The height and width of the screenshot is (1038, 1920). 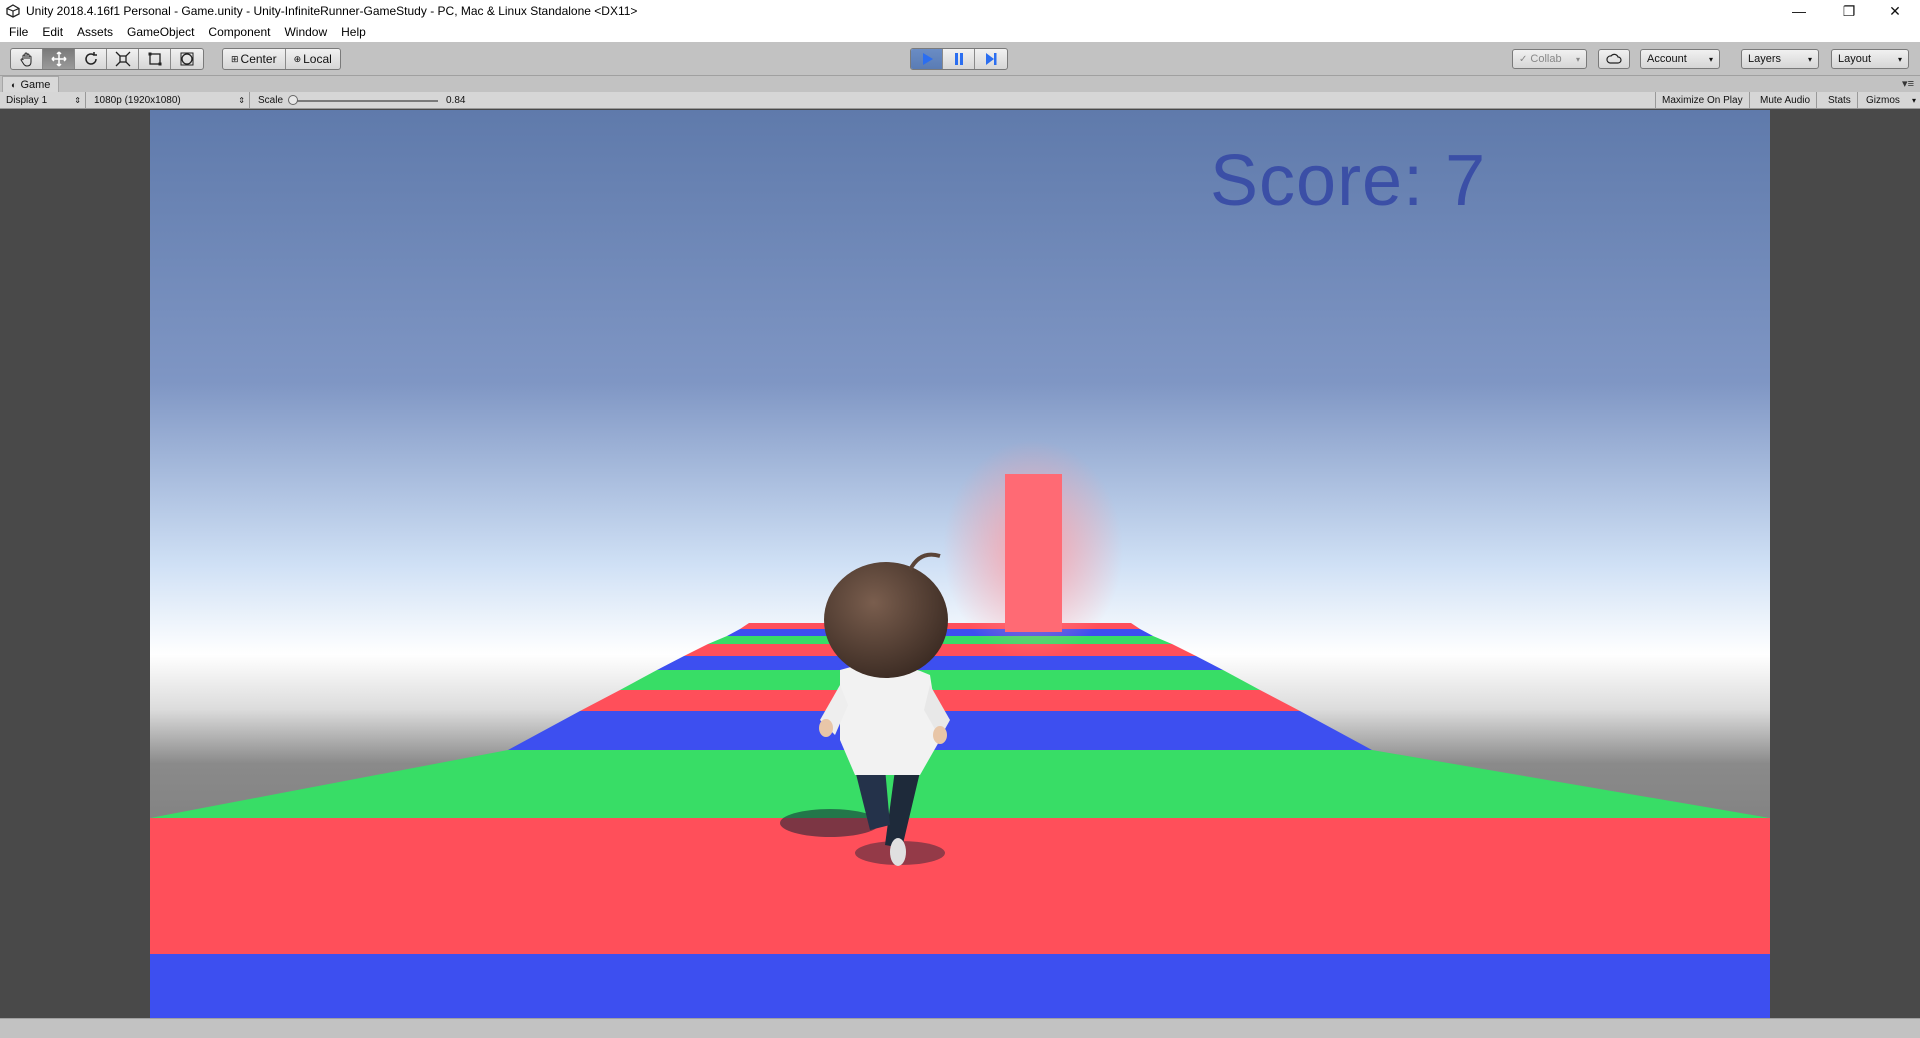 I want to click on close-icon: ✕, so click(x=1895, y=10).